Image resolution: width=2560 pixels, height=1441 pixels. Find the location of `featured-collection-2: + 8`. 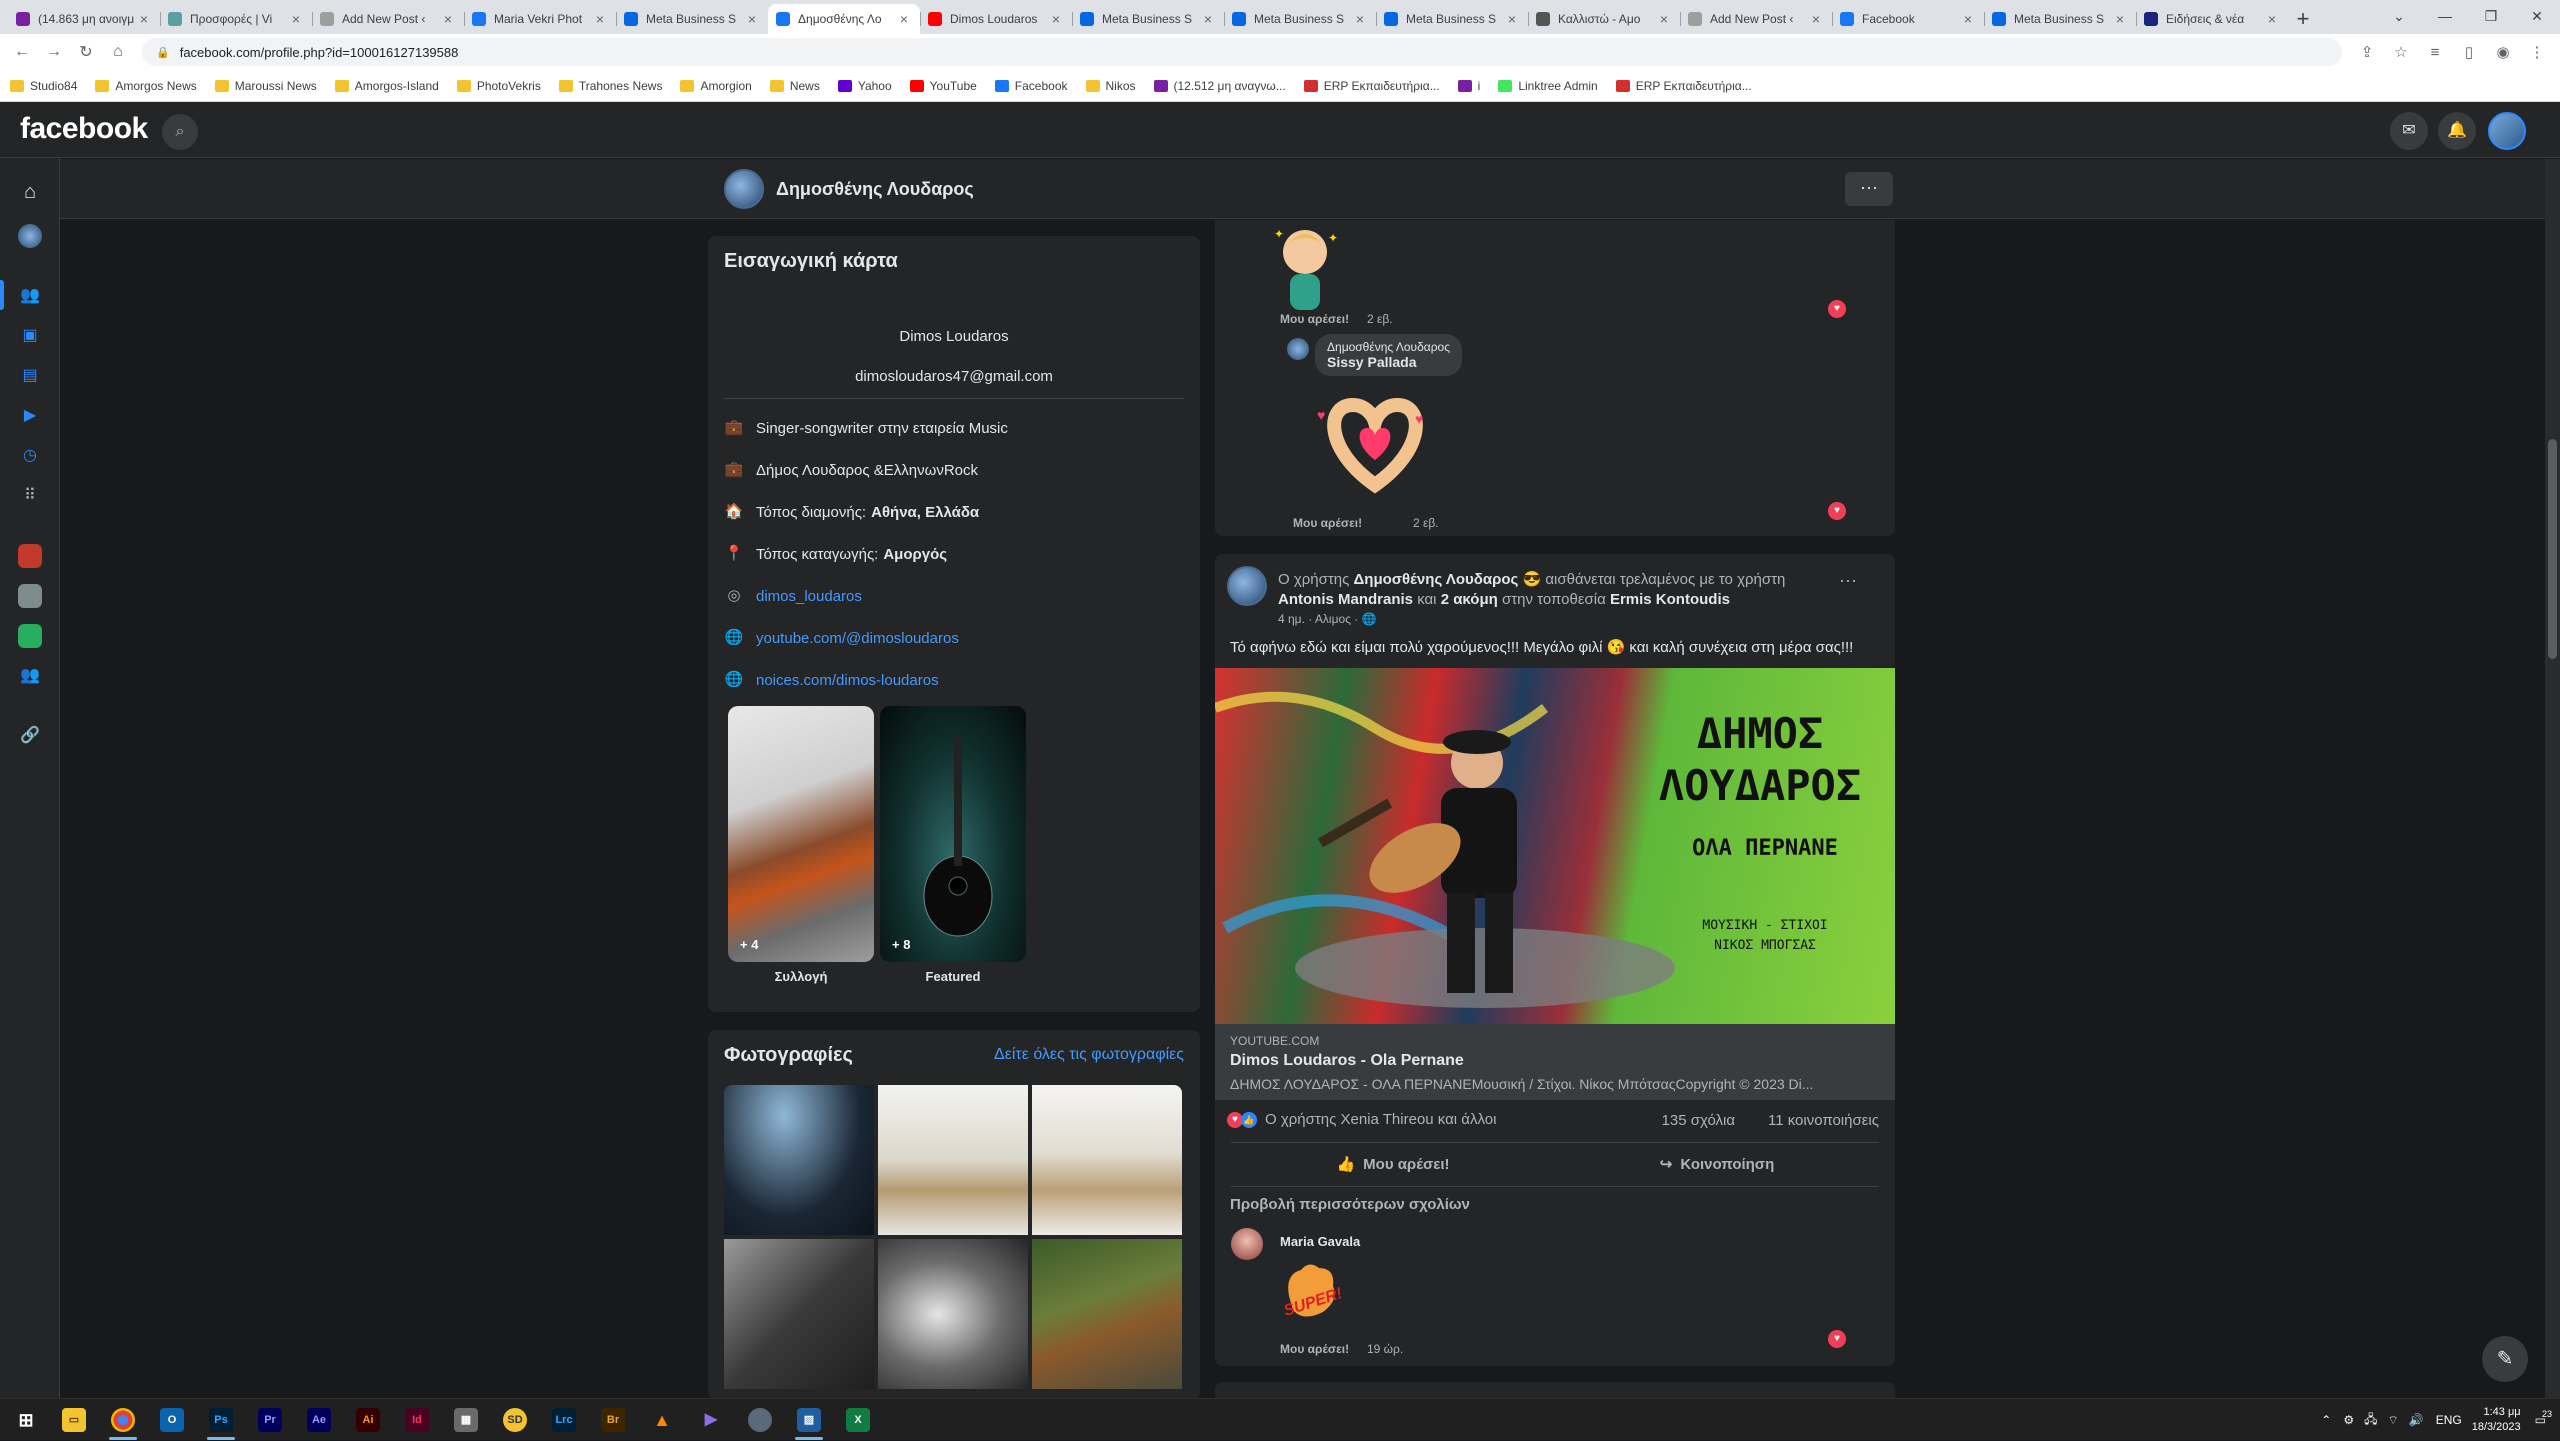

featured-collection-2: + 8 is located at coordinates (953, 834).